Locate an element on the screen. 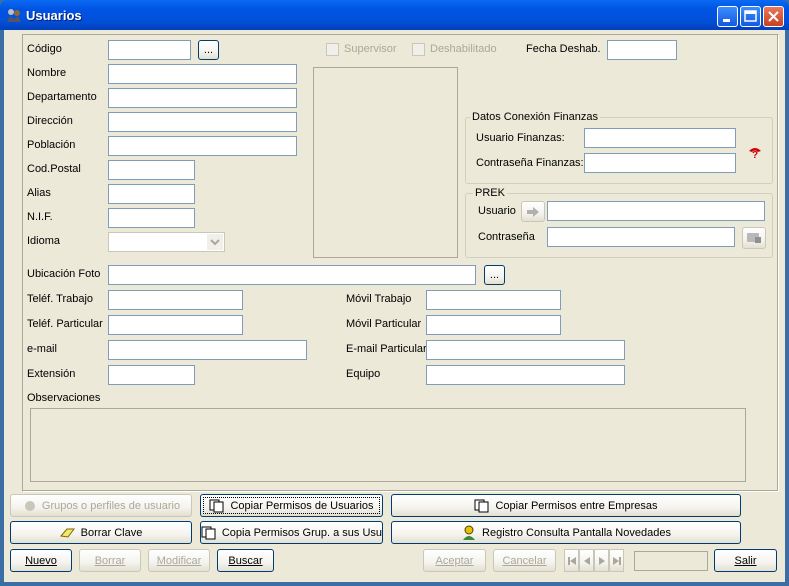 This screenshot has height=586, width=789. contrasena-finanzas-label: Contraseña Finanzas: is located at coordinates (530, 163).